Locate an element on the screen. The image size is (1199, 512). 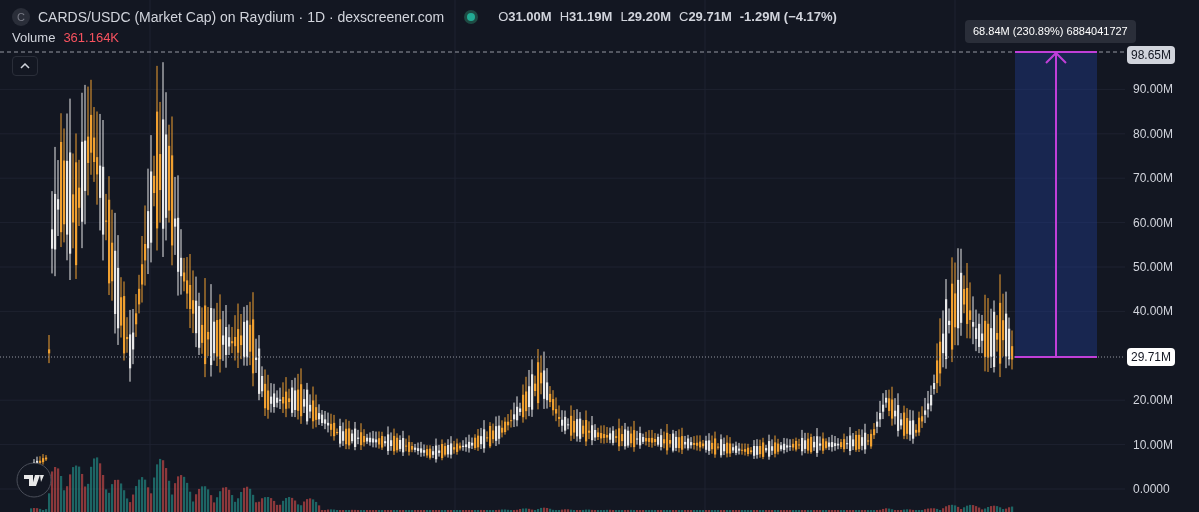
price-label: 29.71M is located at coordinates (1151, 357).